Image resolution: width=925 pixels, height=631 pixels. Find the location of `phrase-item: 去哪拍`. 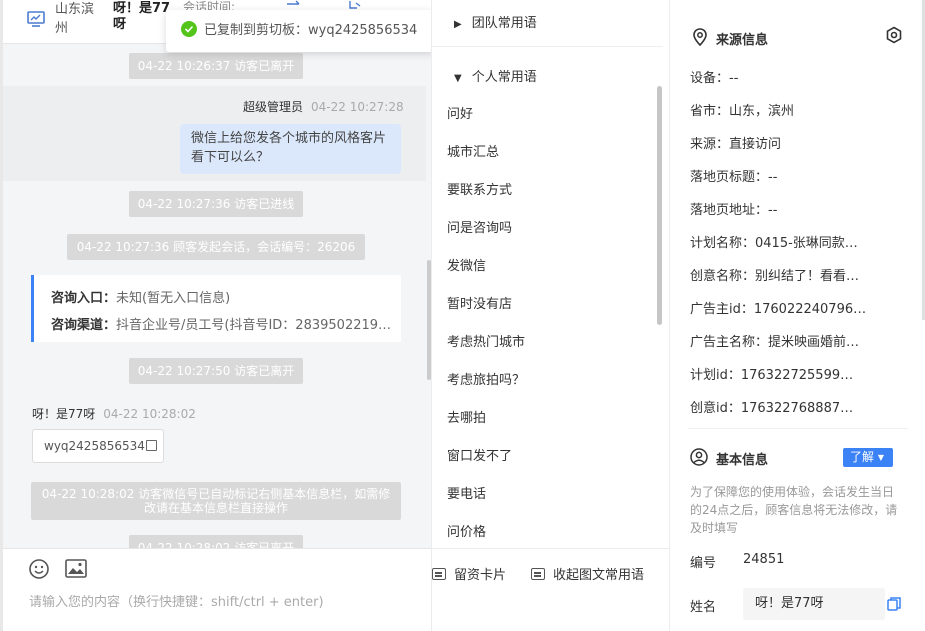

phrase-item: 去哪拍 is located at coordinates (466, 416).